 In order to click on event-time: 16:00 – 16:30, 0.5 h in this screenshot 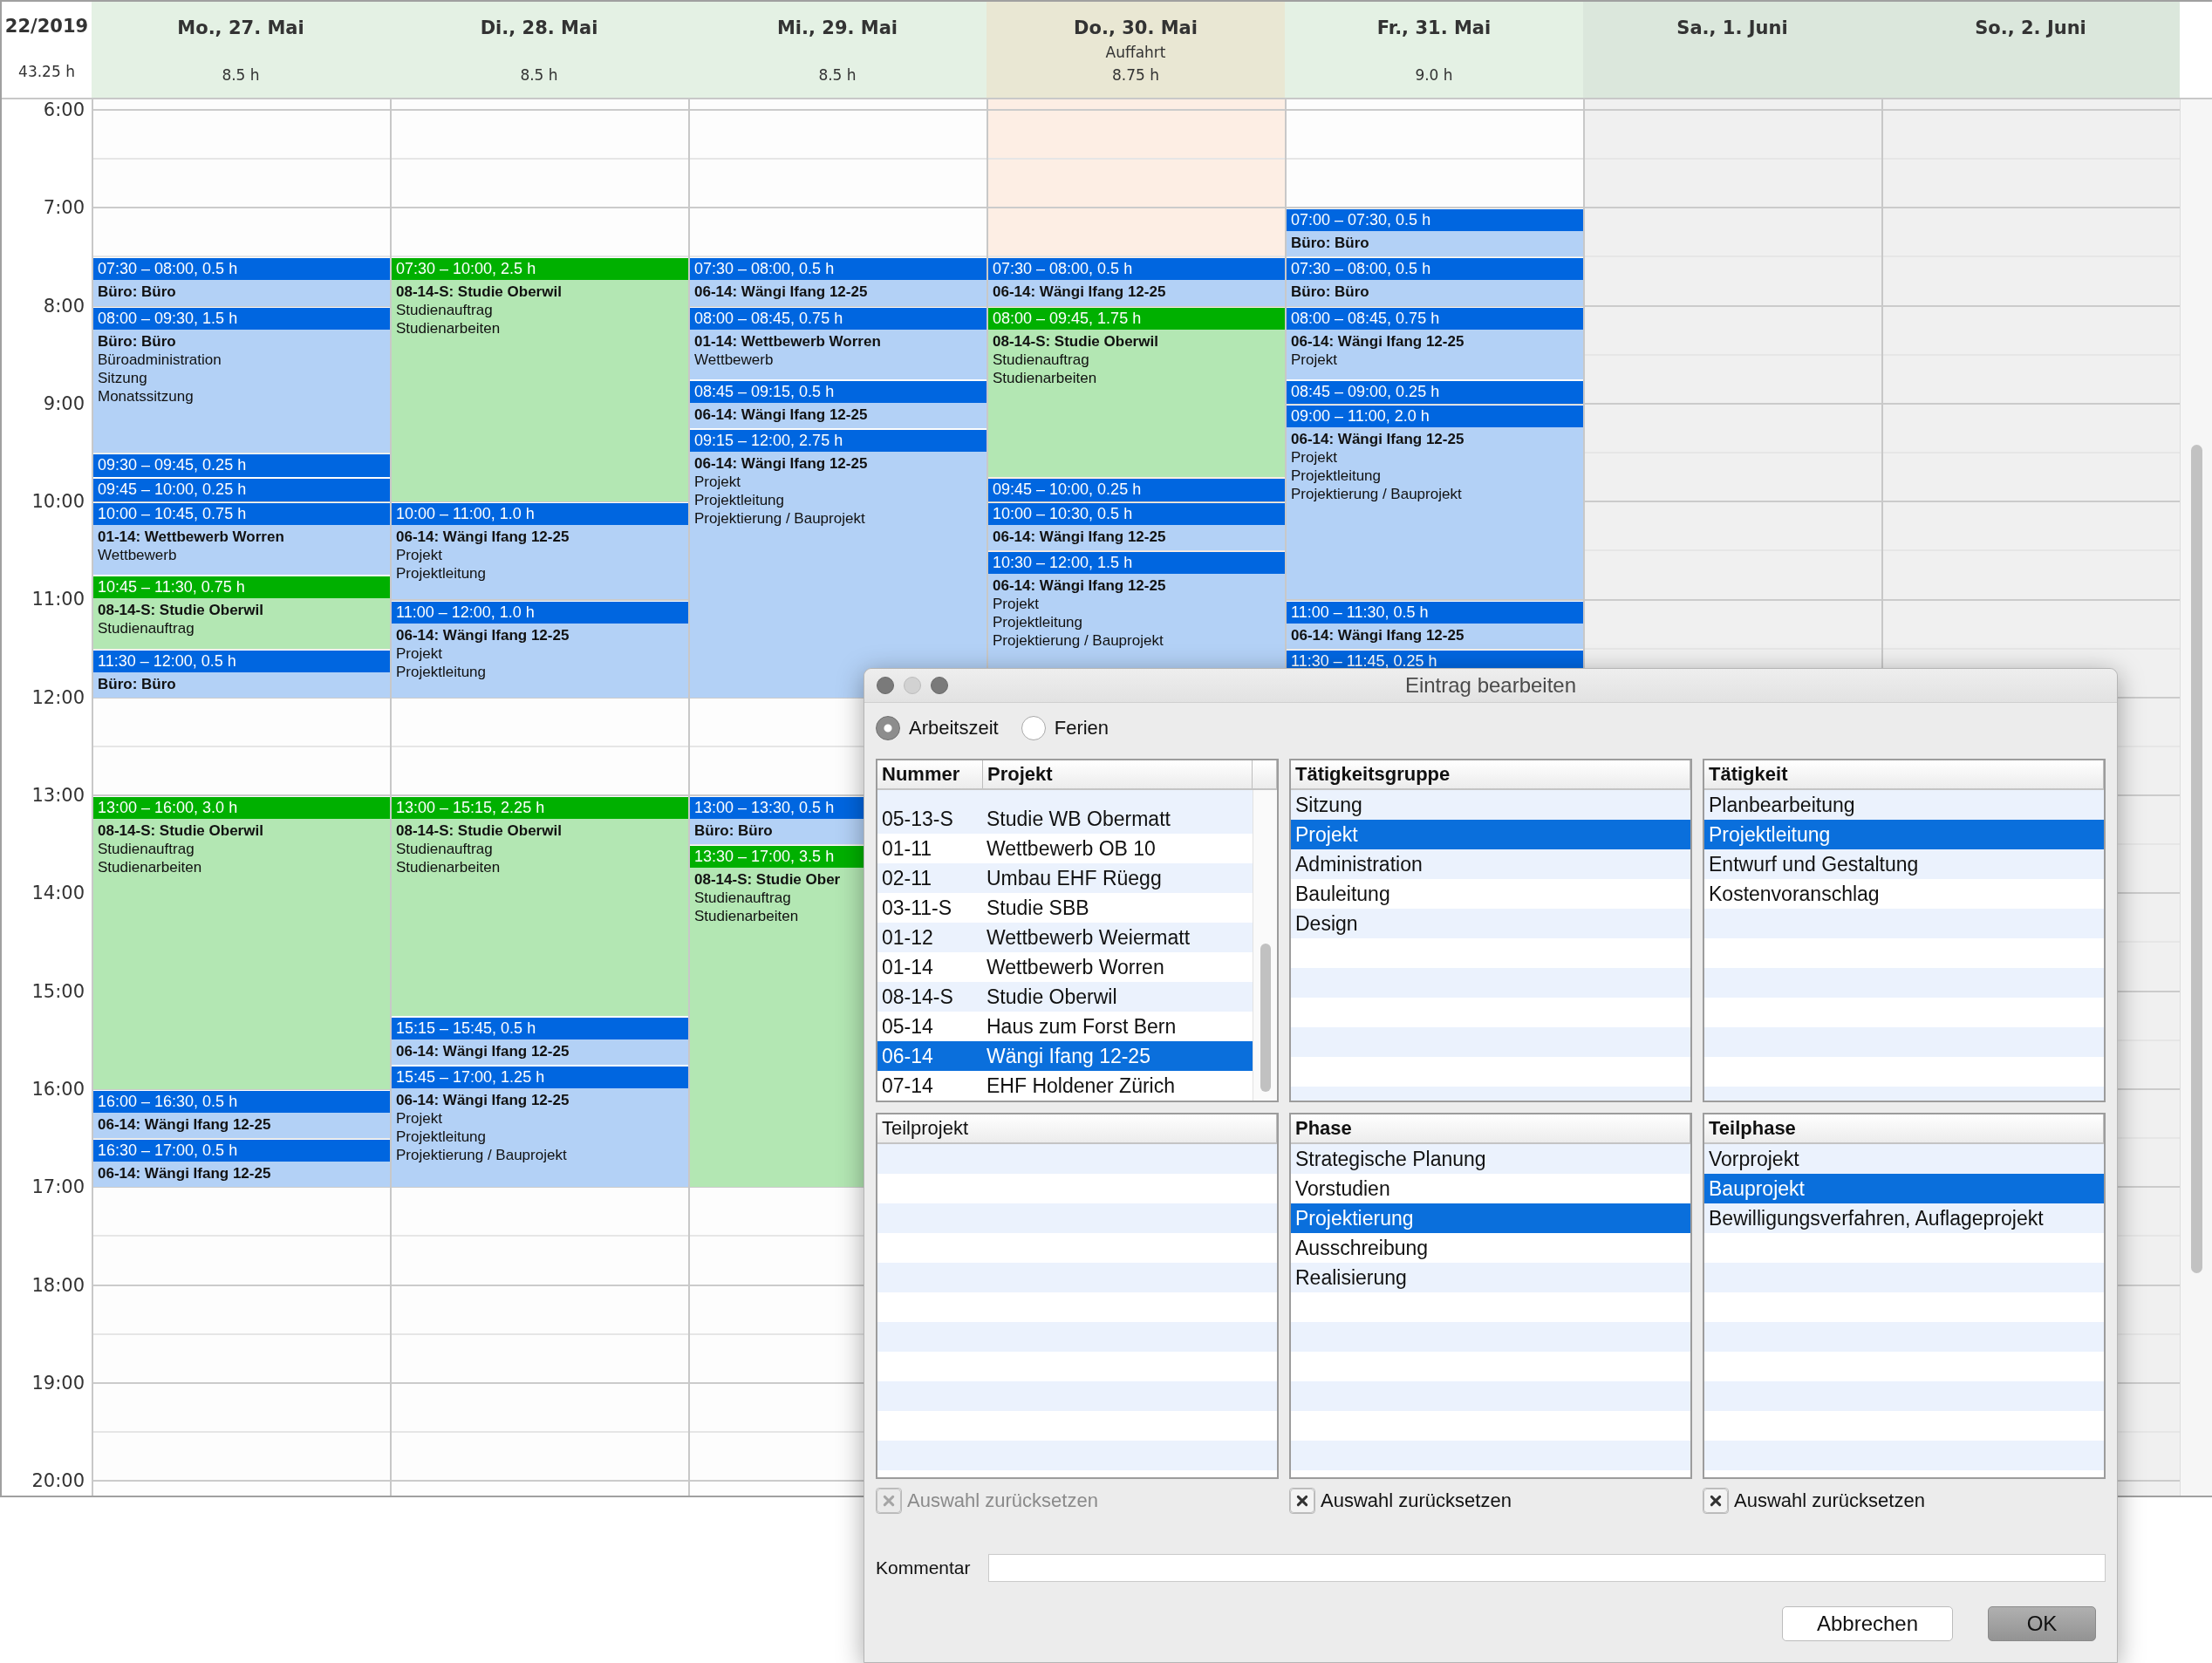, I will do `click(241, 1102)`.